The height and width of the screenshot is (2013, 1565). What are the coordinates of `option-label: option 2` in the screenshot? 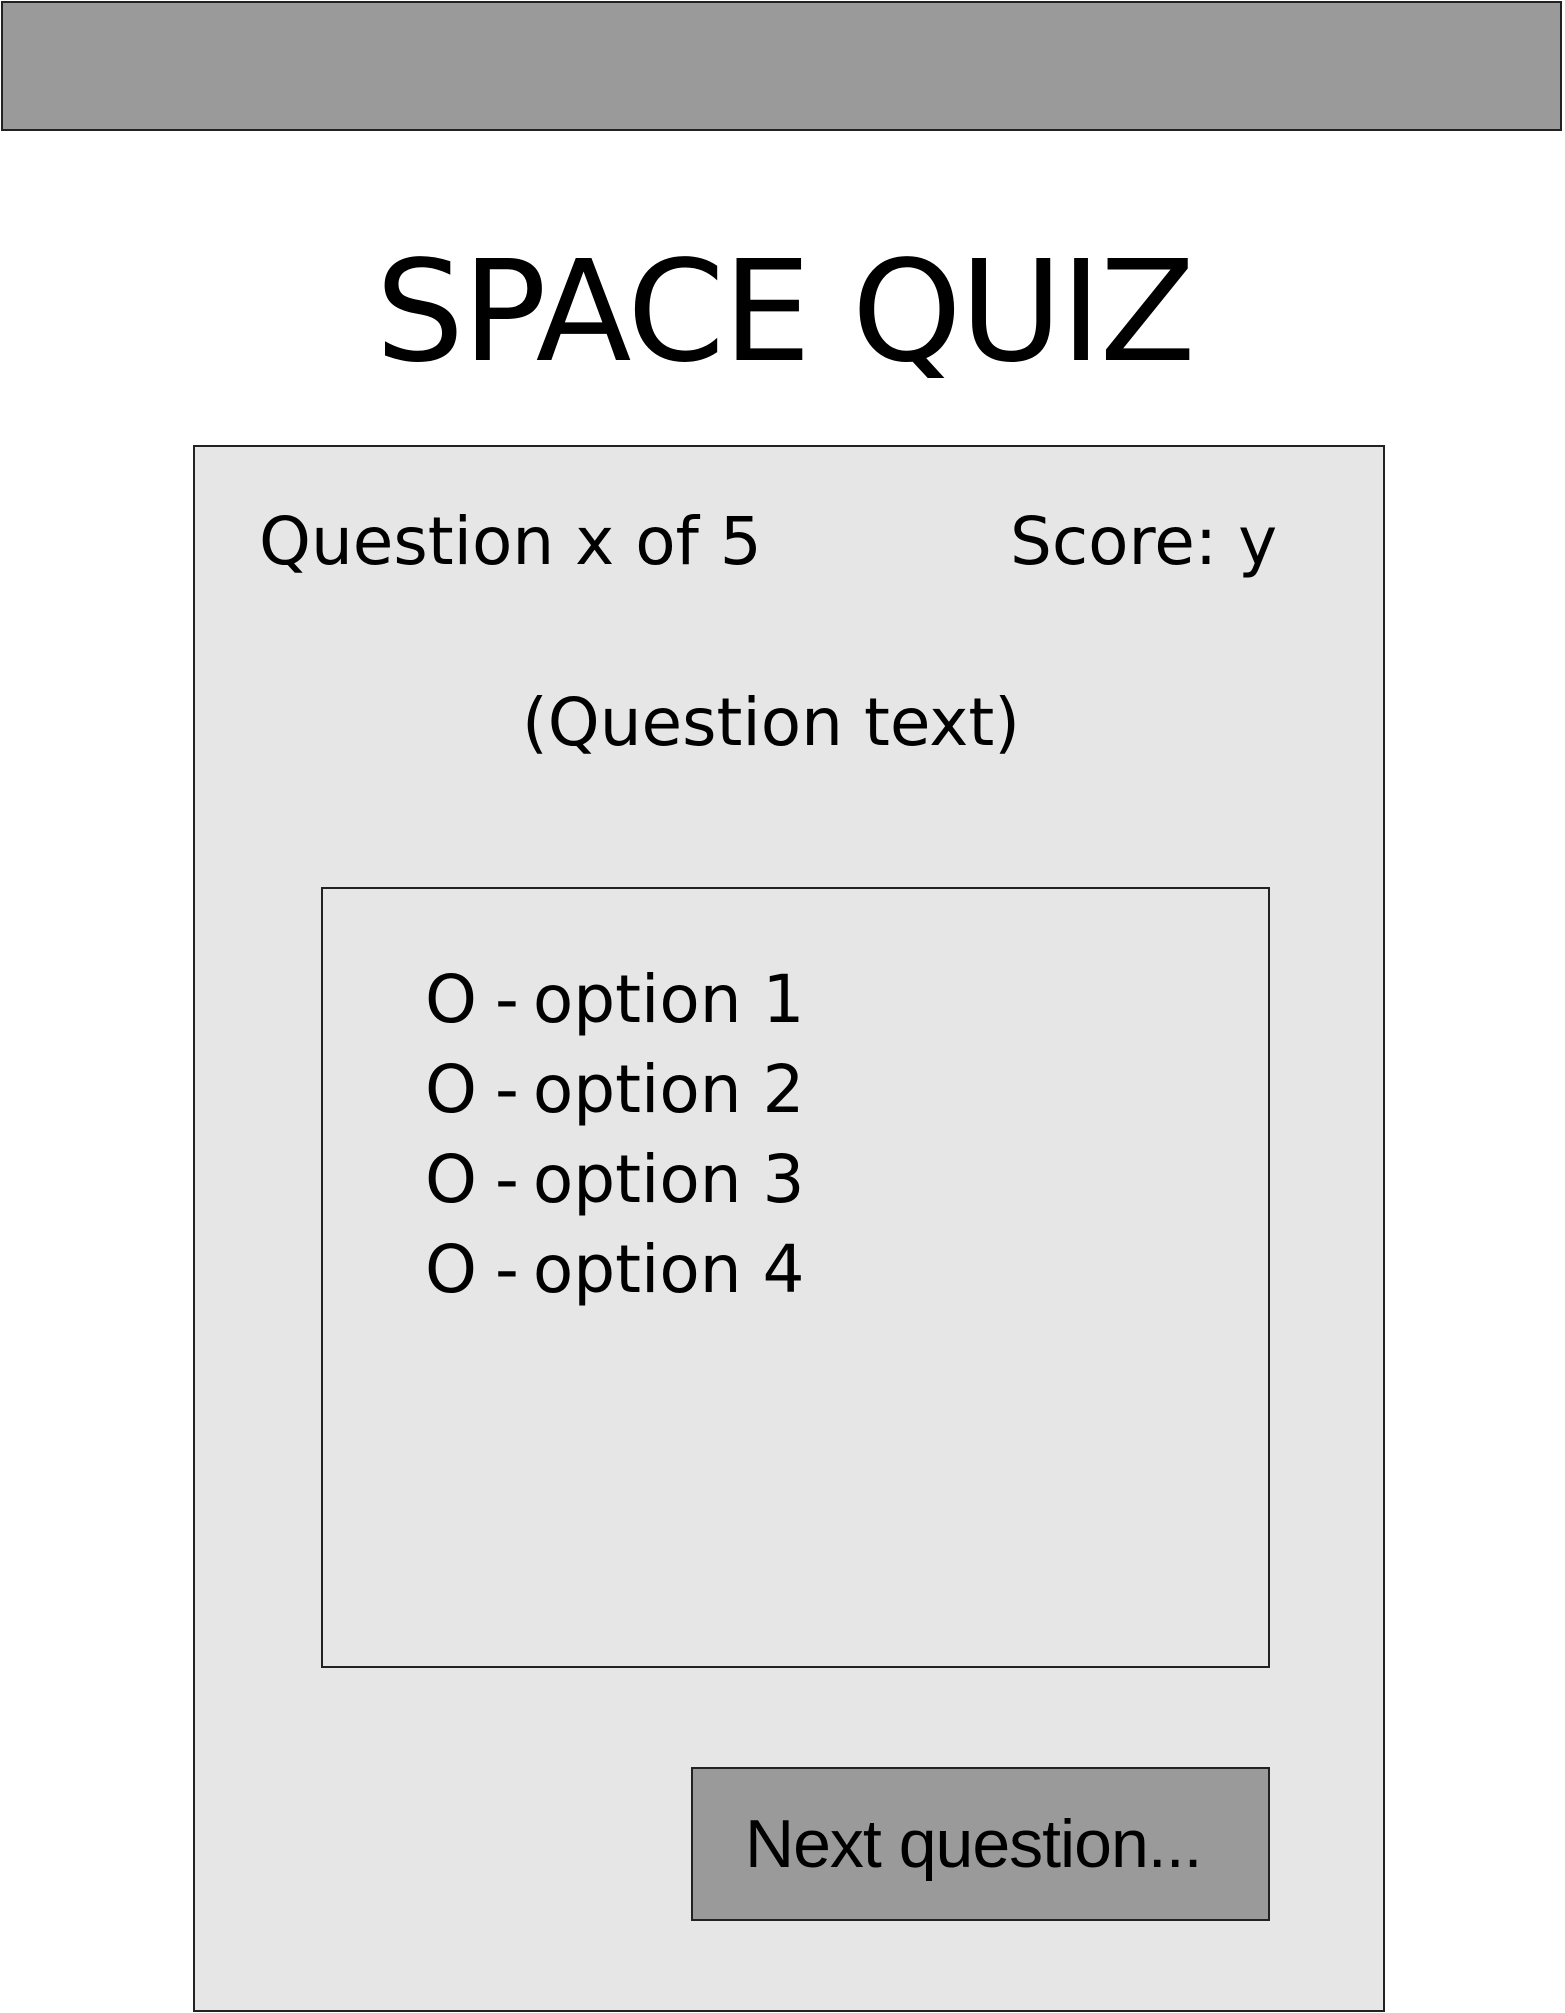 It's located at (668, 1089).